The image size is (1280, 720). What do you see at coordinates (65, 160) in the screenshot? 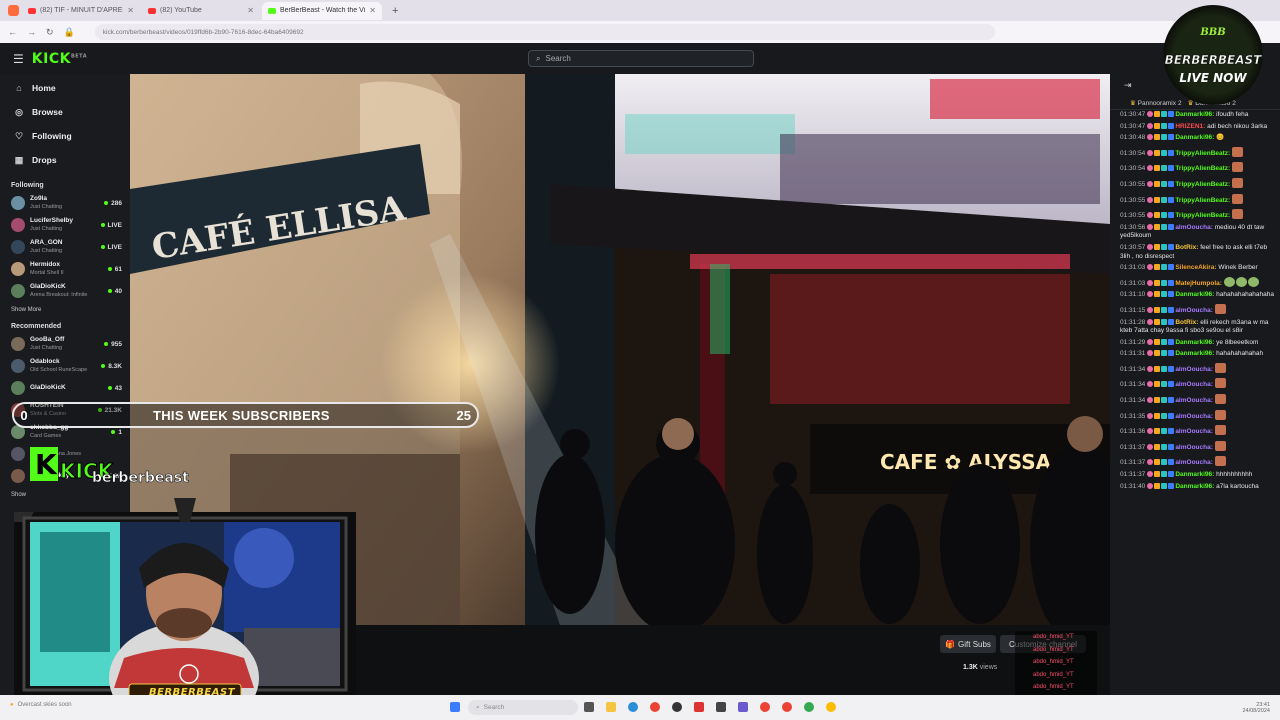
I see `sidebar-item-drops: ▦ Drops` at bounding box center [65, 160].